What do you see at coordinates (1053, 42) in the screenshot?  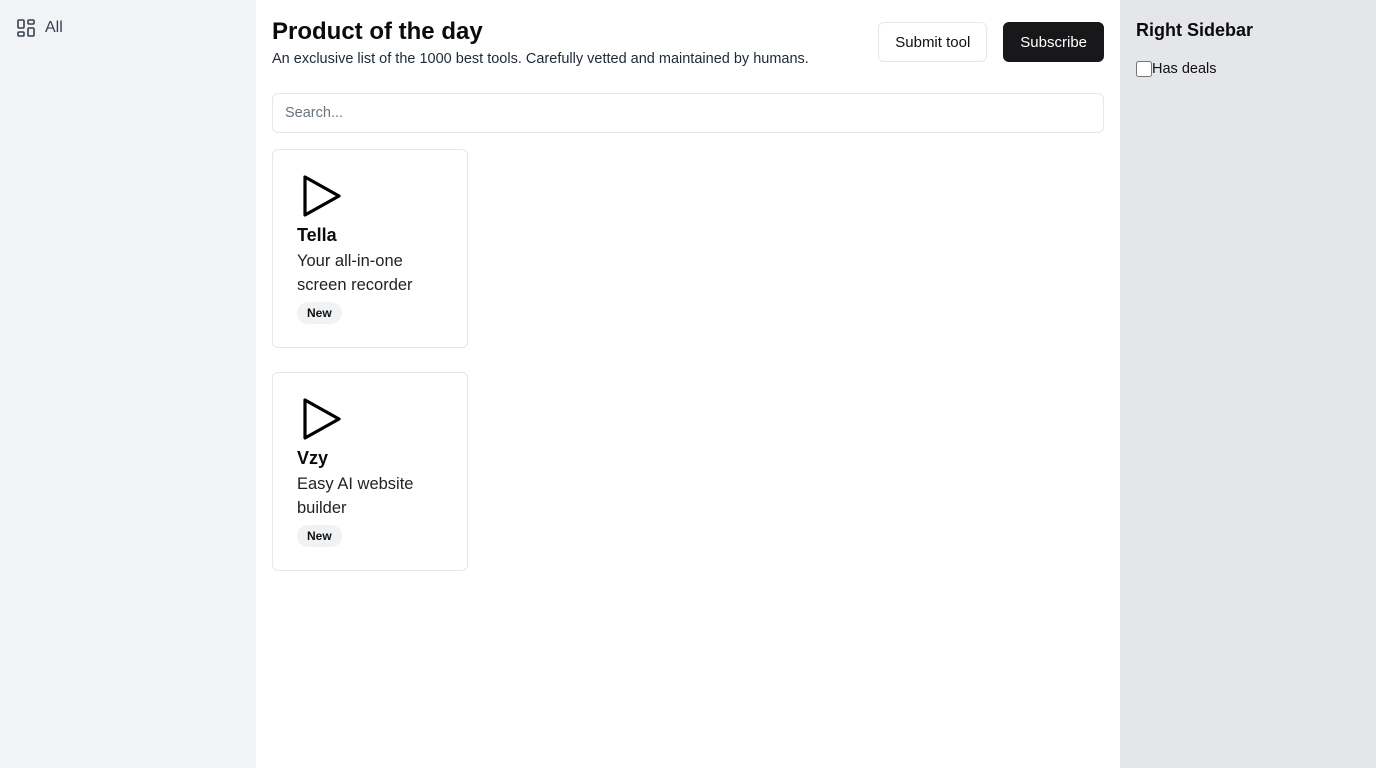 I see `subscribe-button: Subscribe` at bounding box center [1053, 42].